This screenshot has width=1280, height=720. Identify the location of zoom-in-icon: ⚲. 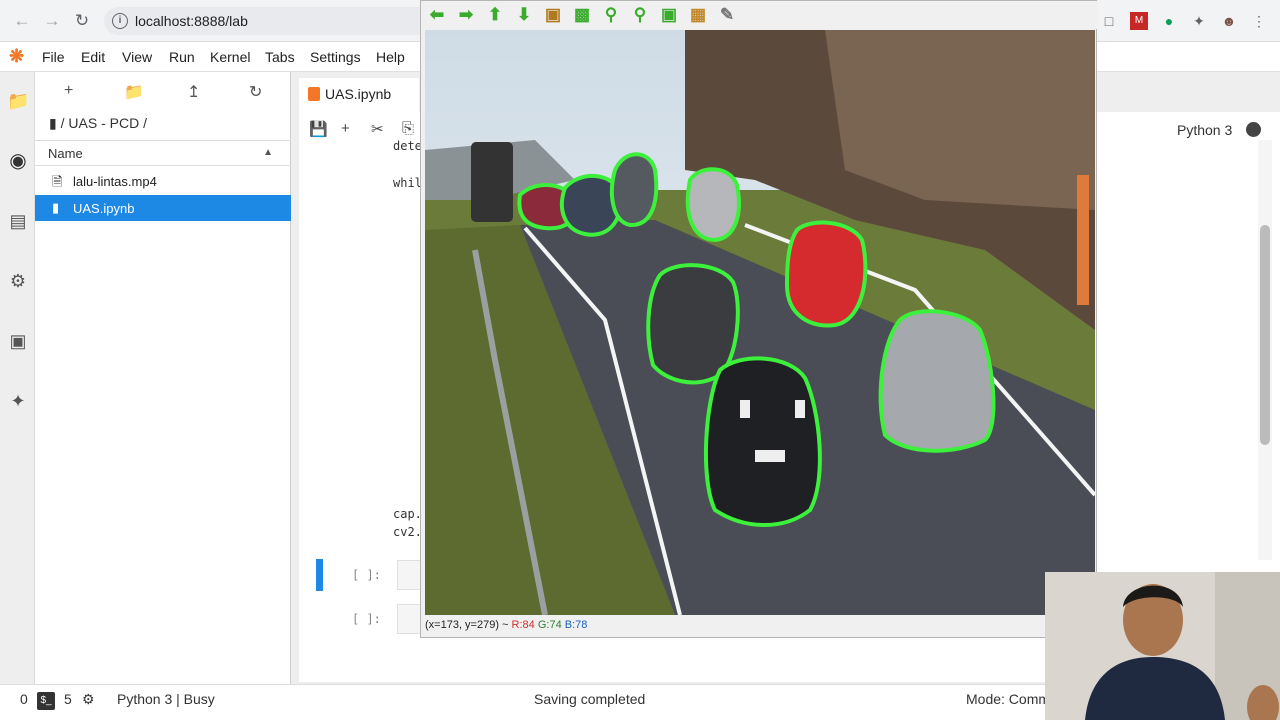
(611, 15).